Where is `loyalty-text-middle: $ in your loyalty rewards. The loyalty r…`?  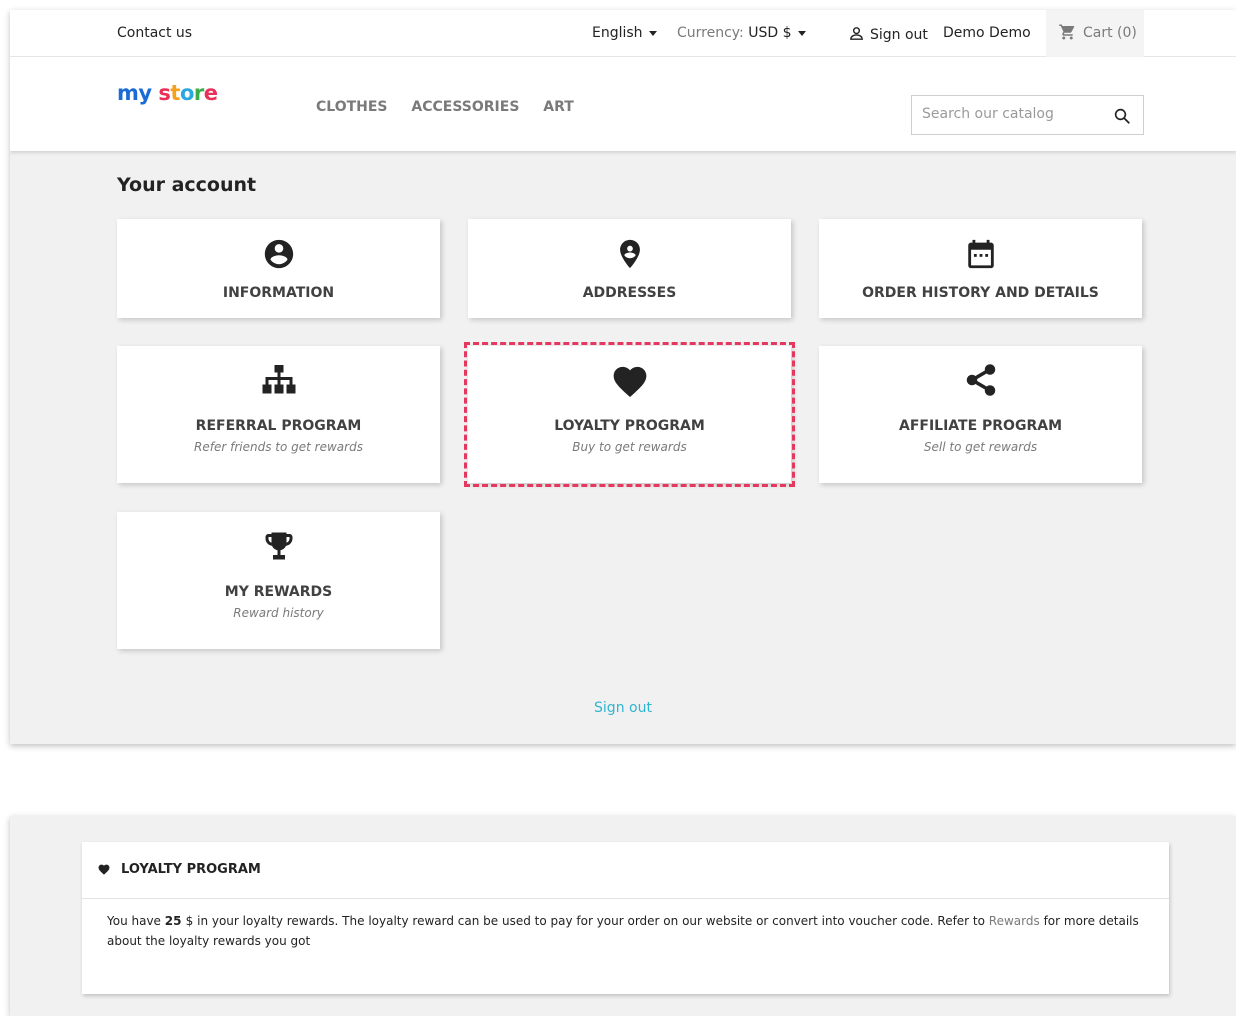 loyalty-text-middle: $ in your loyalty rewards. The loyalty r… is located at coordinates (587, 921).